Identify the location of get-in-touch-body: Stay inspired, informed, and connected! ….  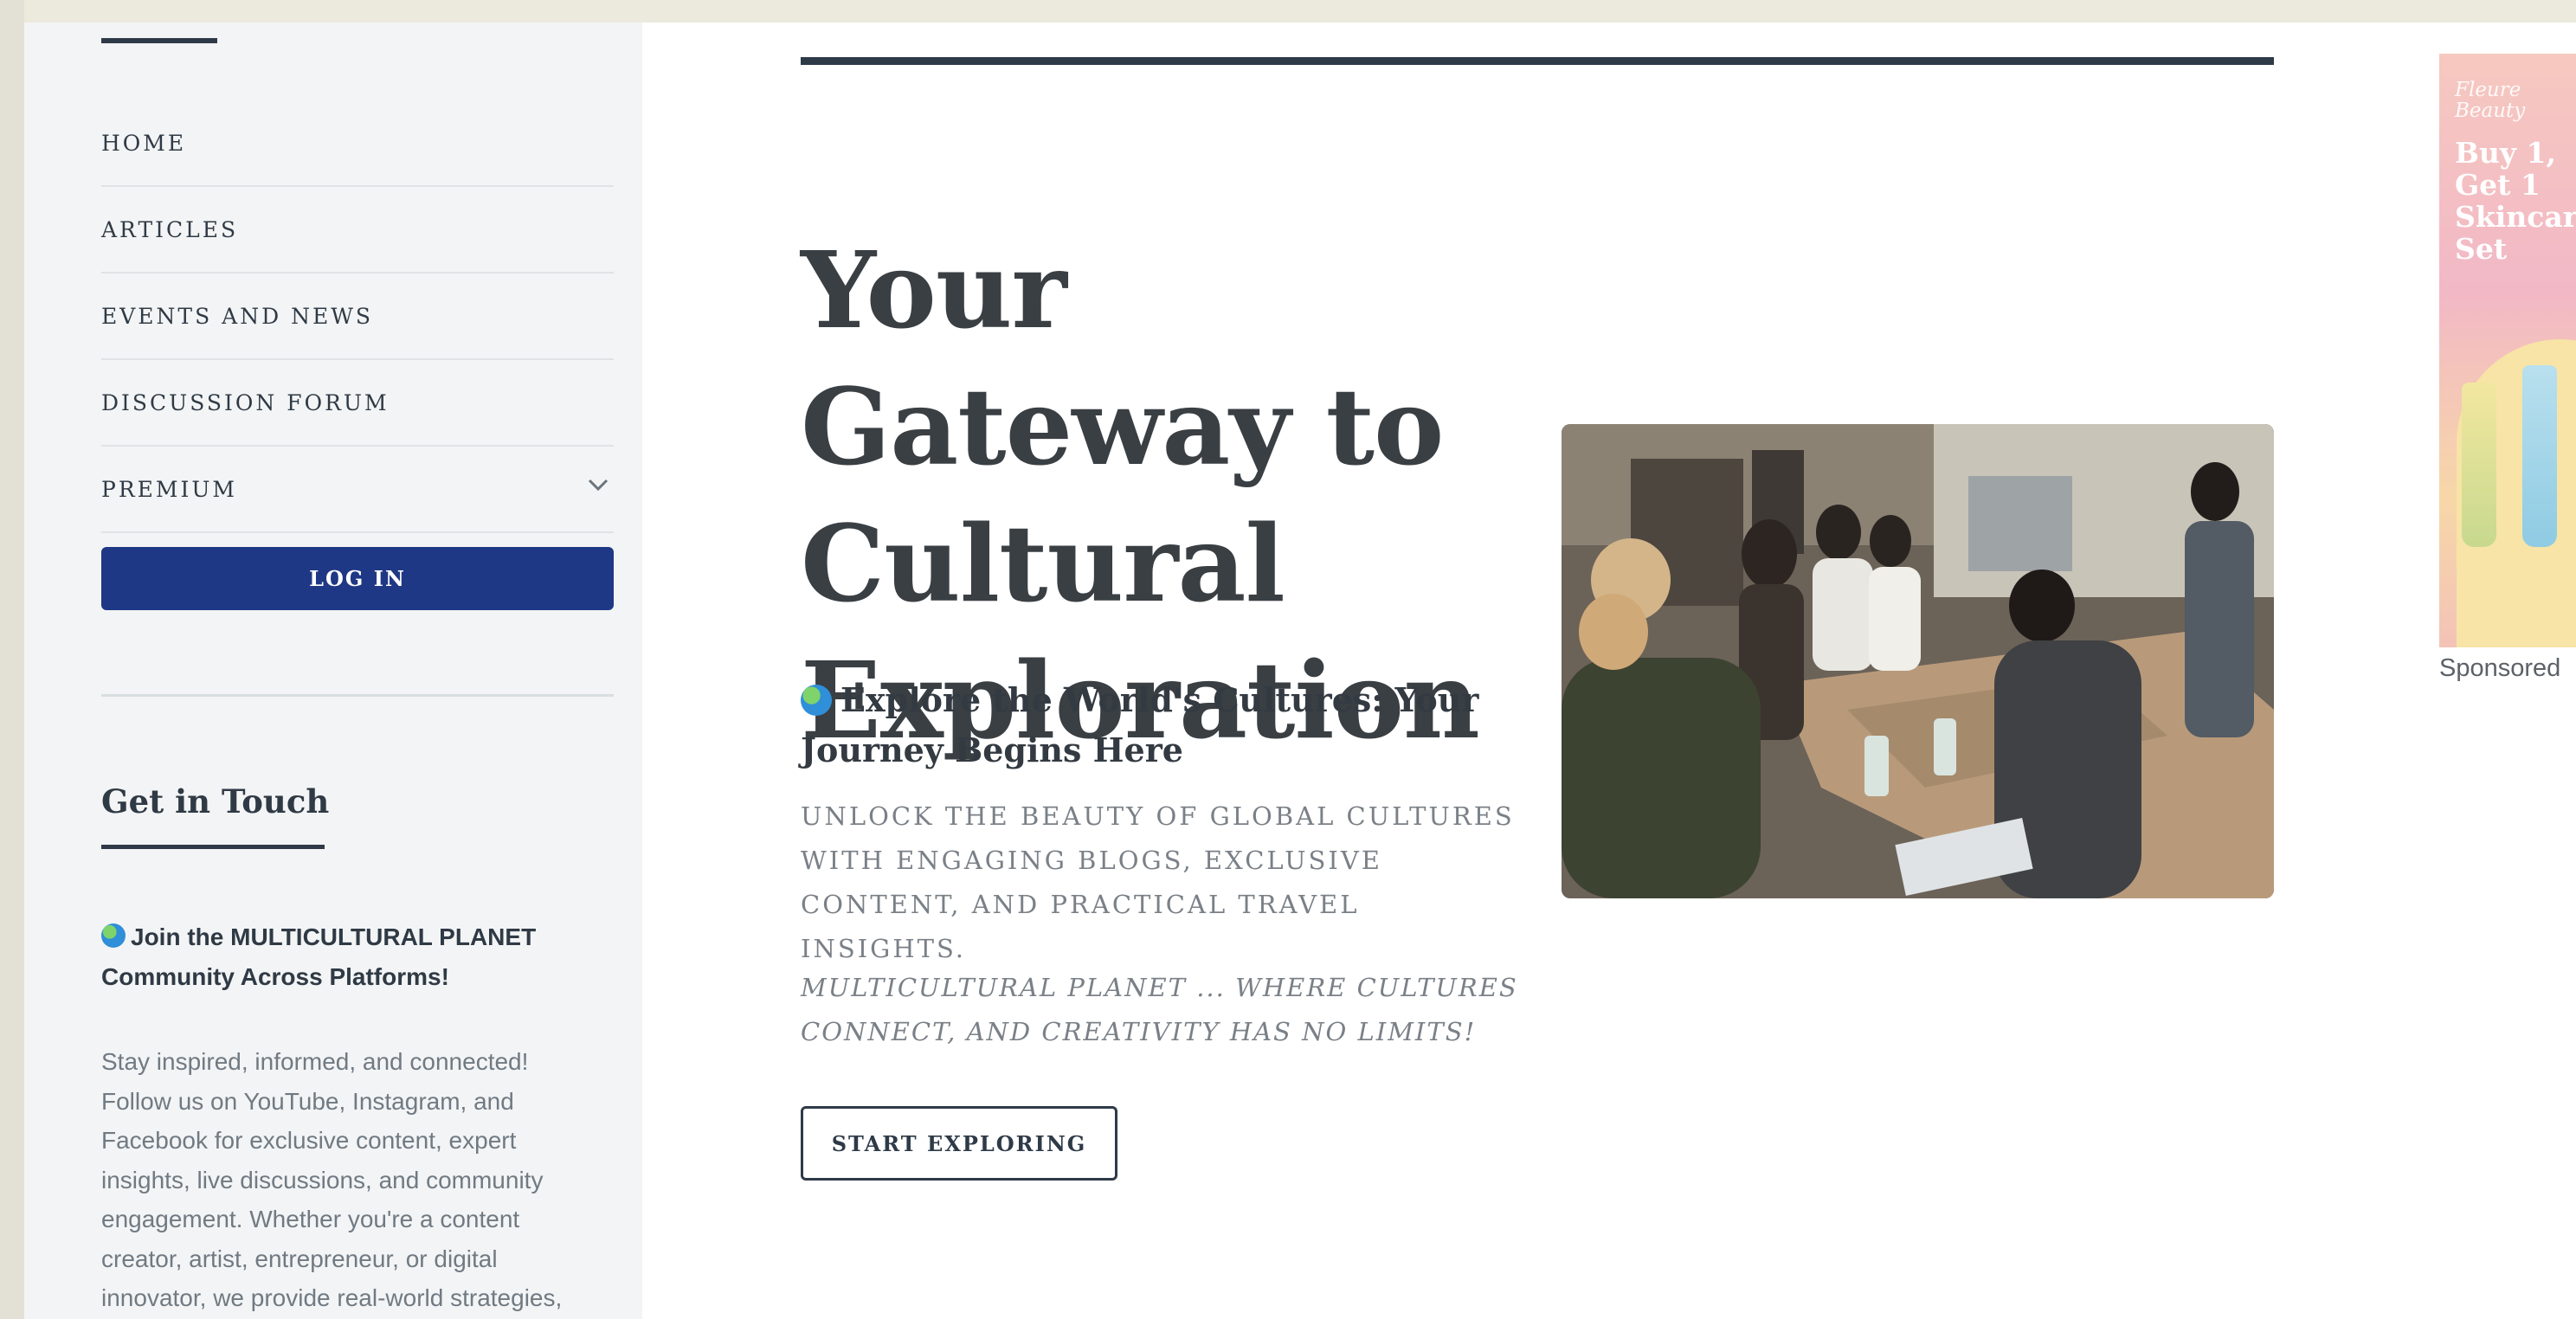
(332, 1180).